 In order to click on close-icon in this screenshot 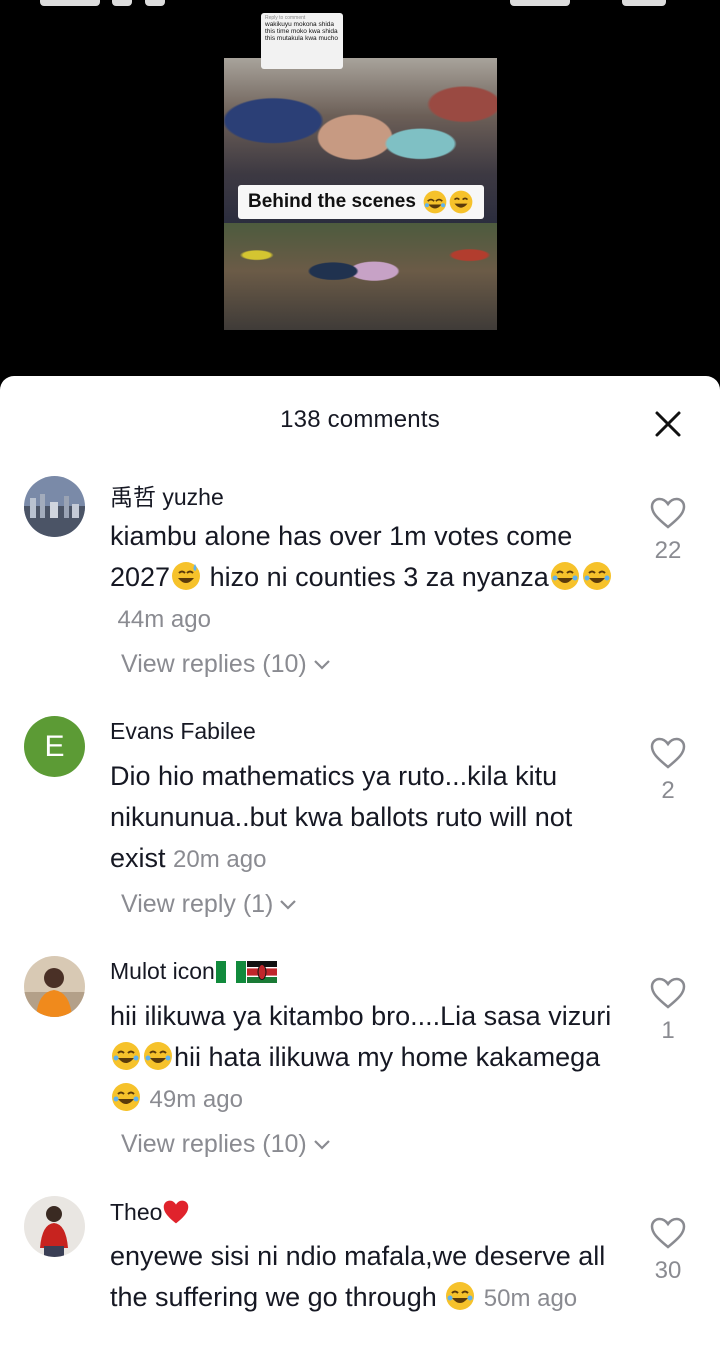, I will do `click(668, 424)`.